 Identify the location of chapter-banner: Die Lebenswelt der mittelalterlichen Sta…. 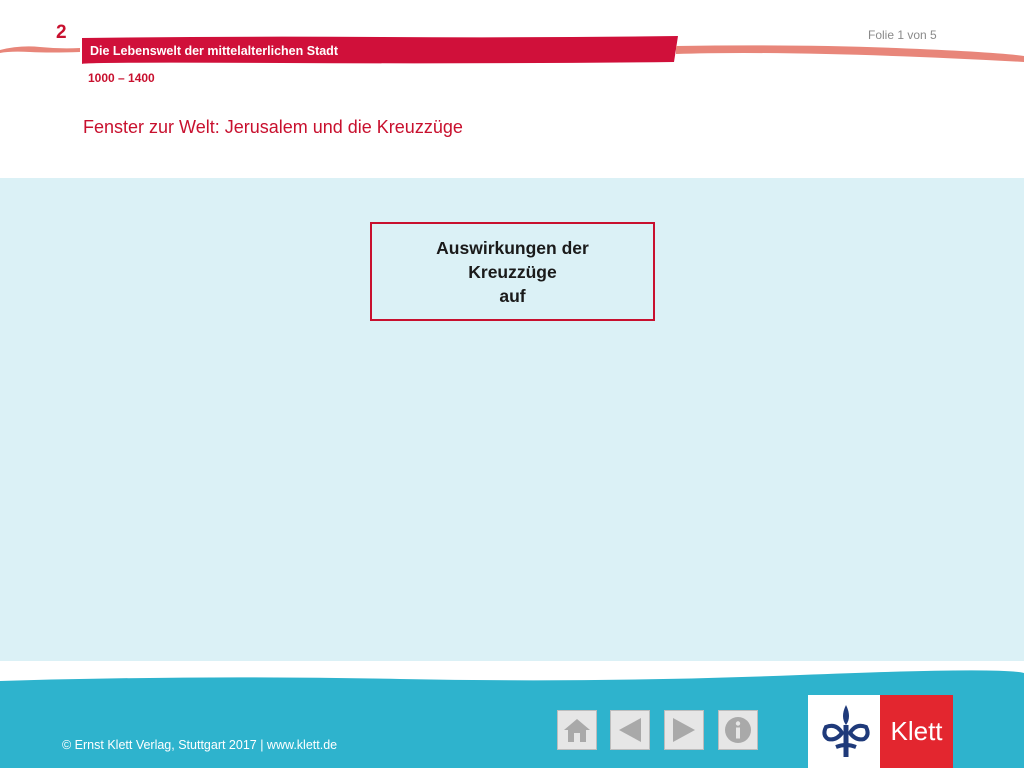
(381, 50).